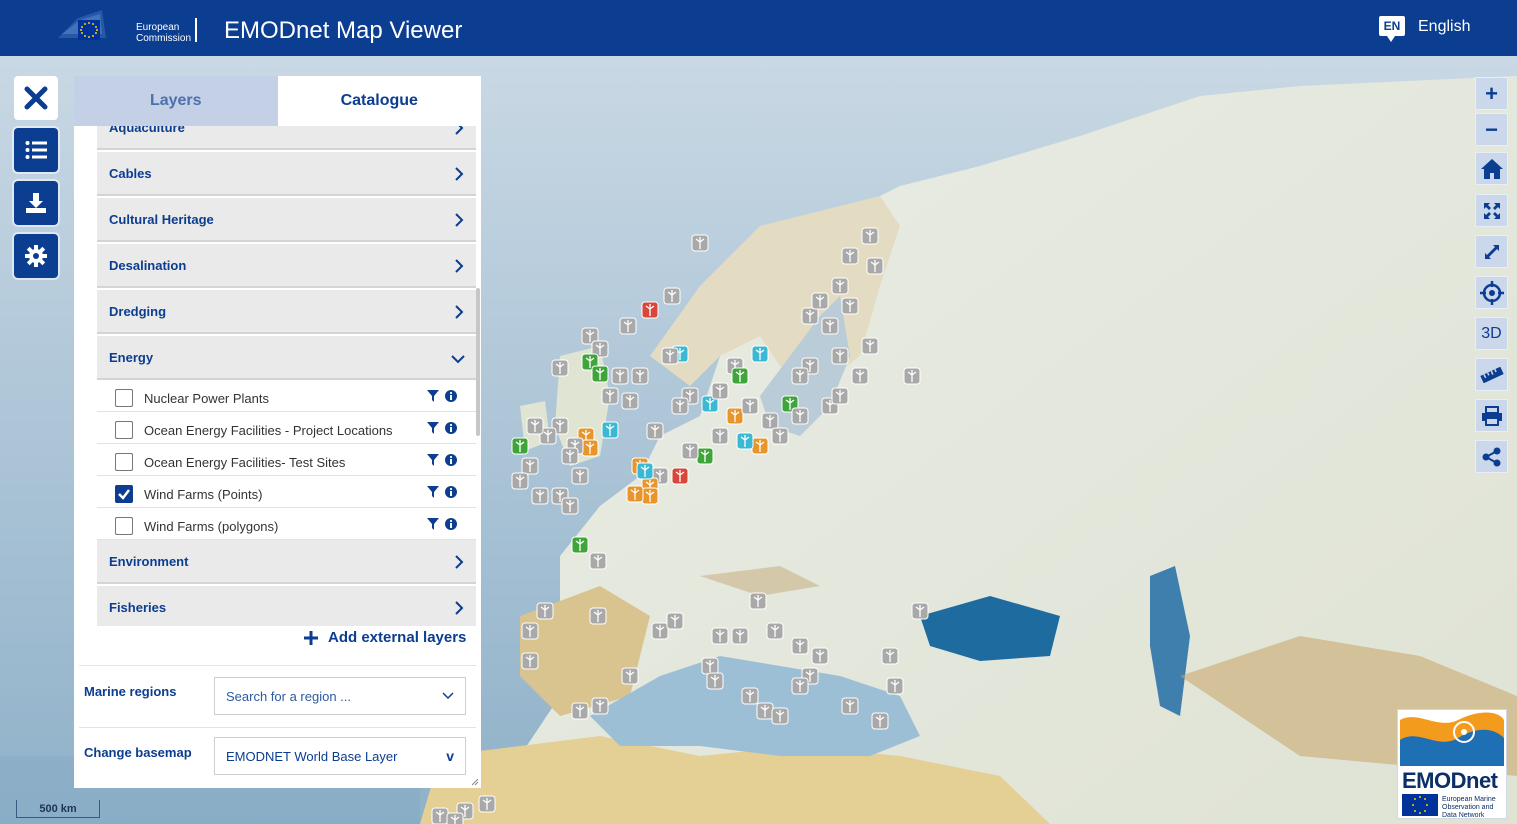 The height and width of the screenshot is (824, 1517). I want to click on 3d-view-button: 3D, so click(1491, 333).